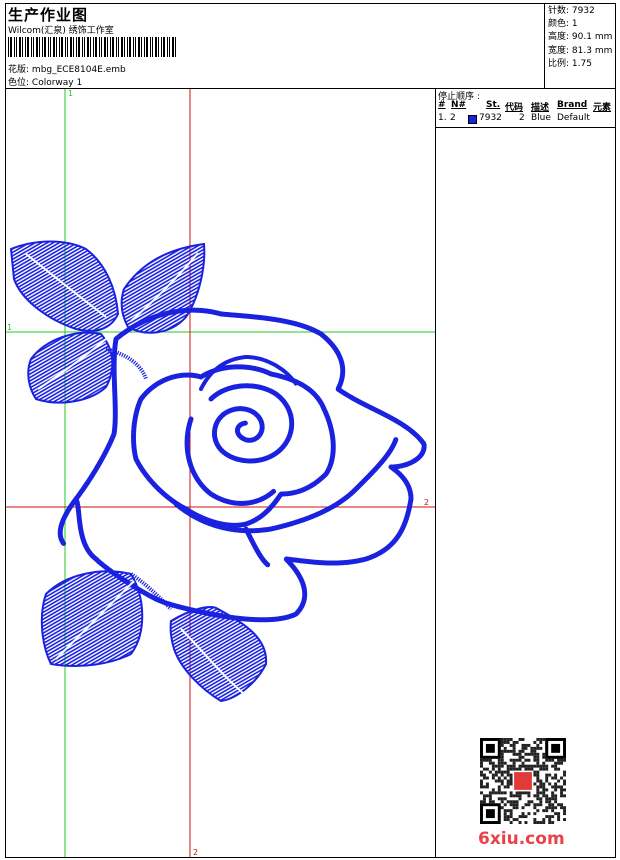 This screenshot has width=620, height=860. I want to click on qr-code, so click(523, 781).